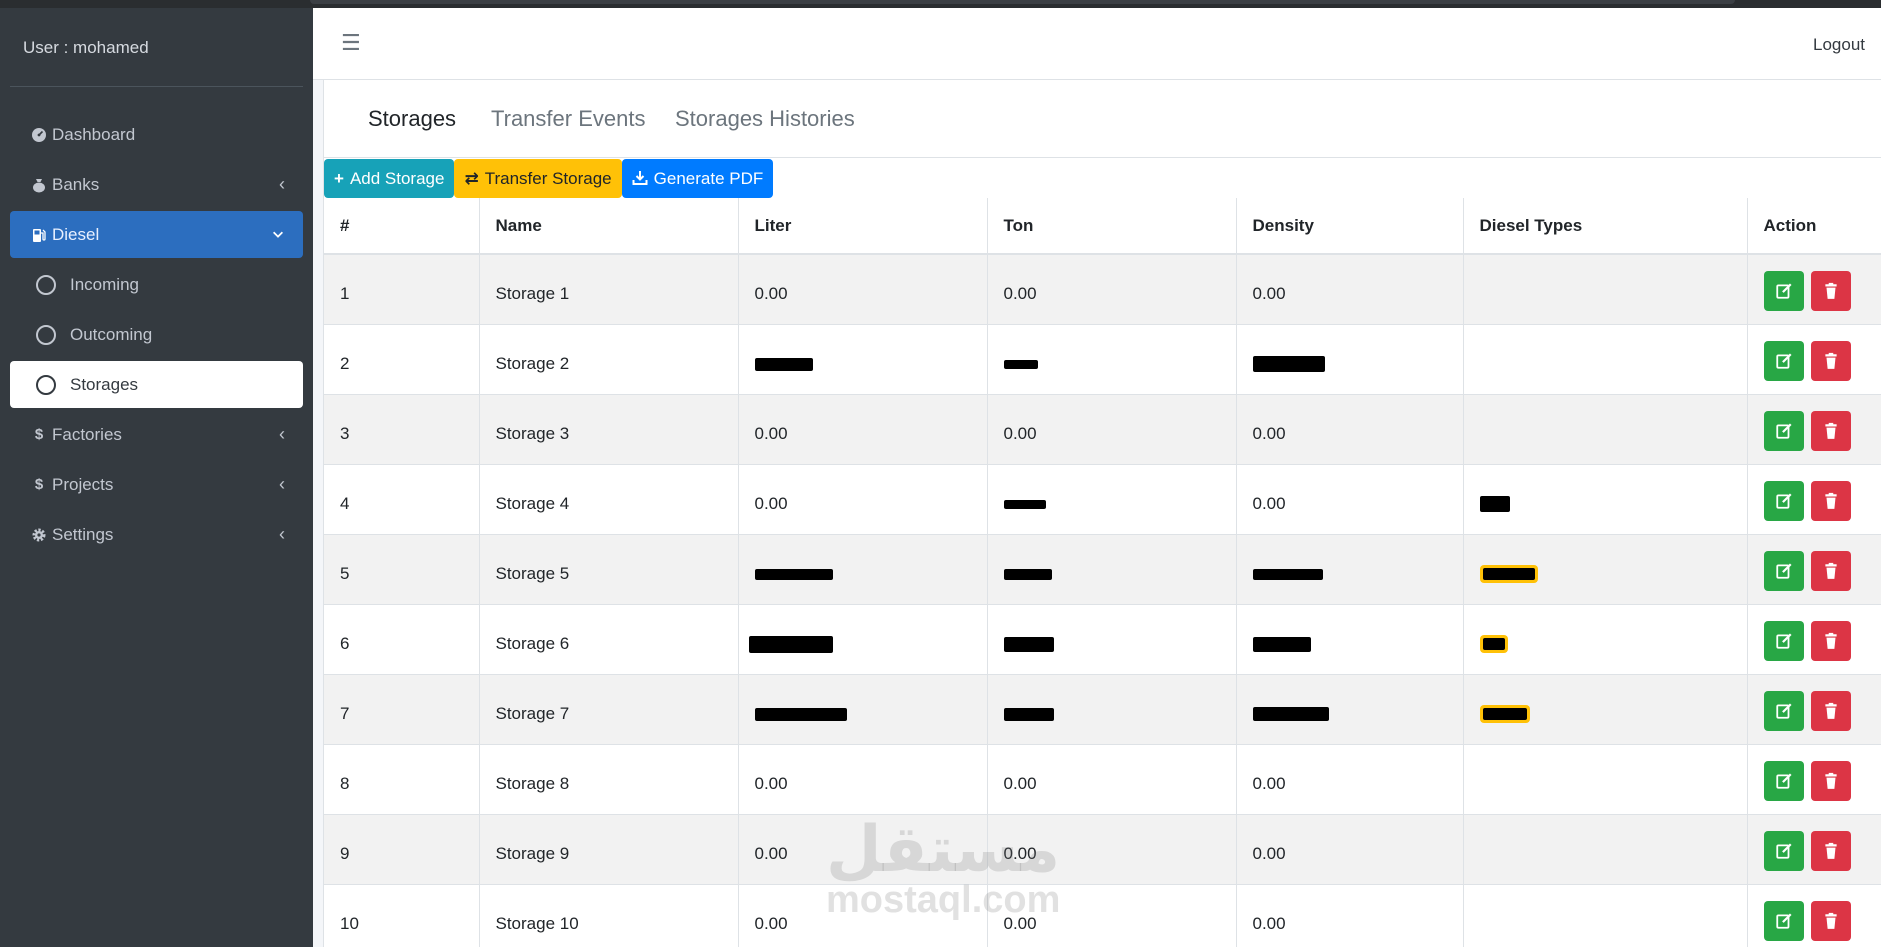 The image size is (1881, 947). What do you see at coordinates (156, 484) in the screenshot?
I see `sidebar-item-projects: $ Projects ‹` at bounding box center [156, 484].